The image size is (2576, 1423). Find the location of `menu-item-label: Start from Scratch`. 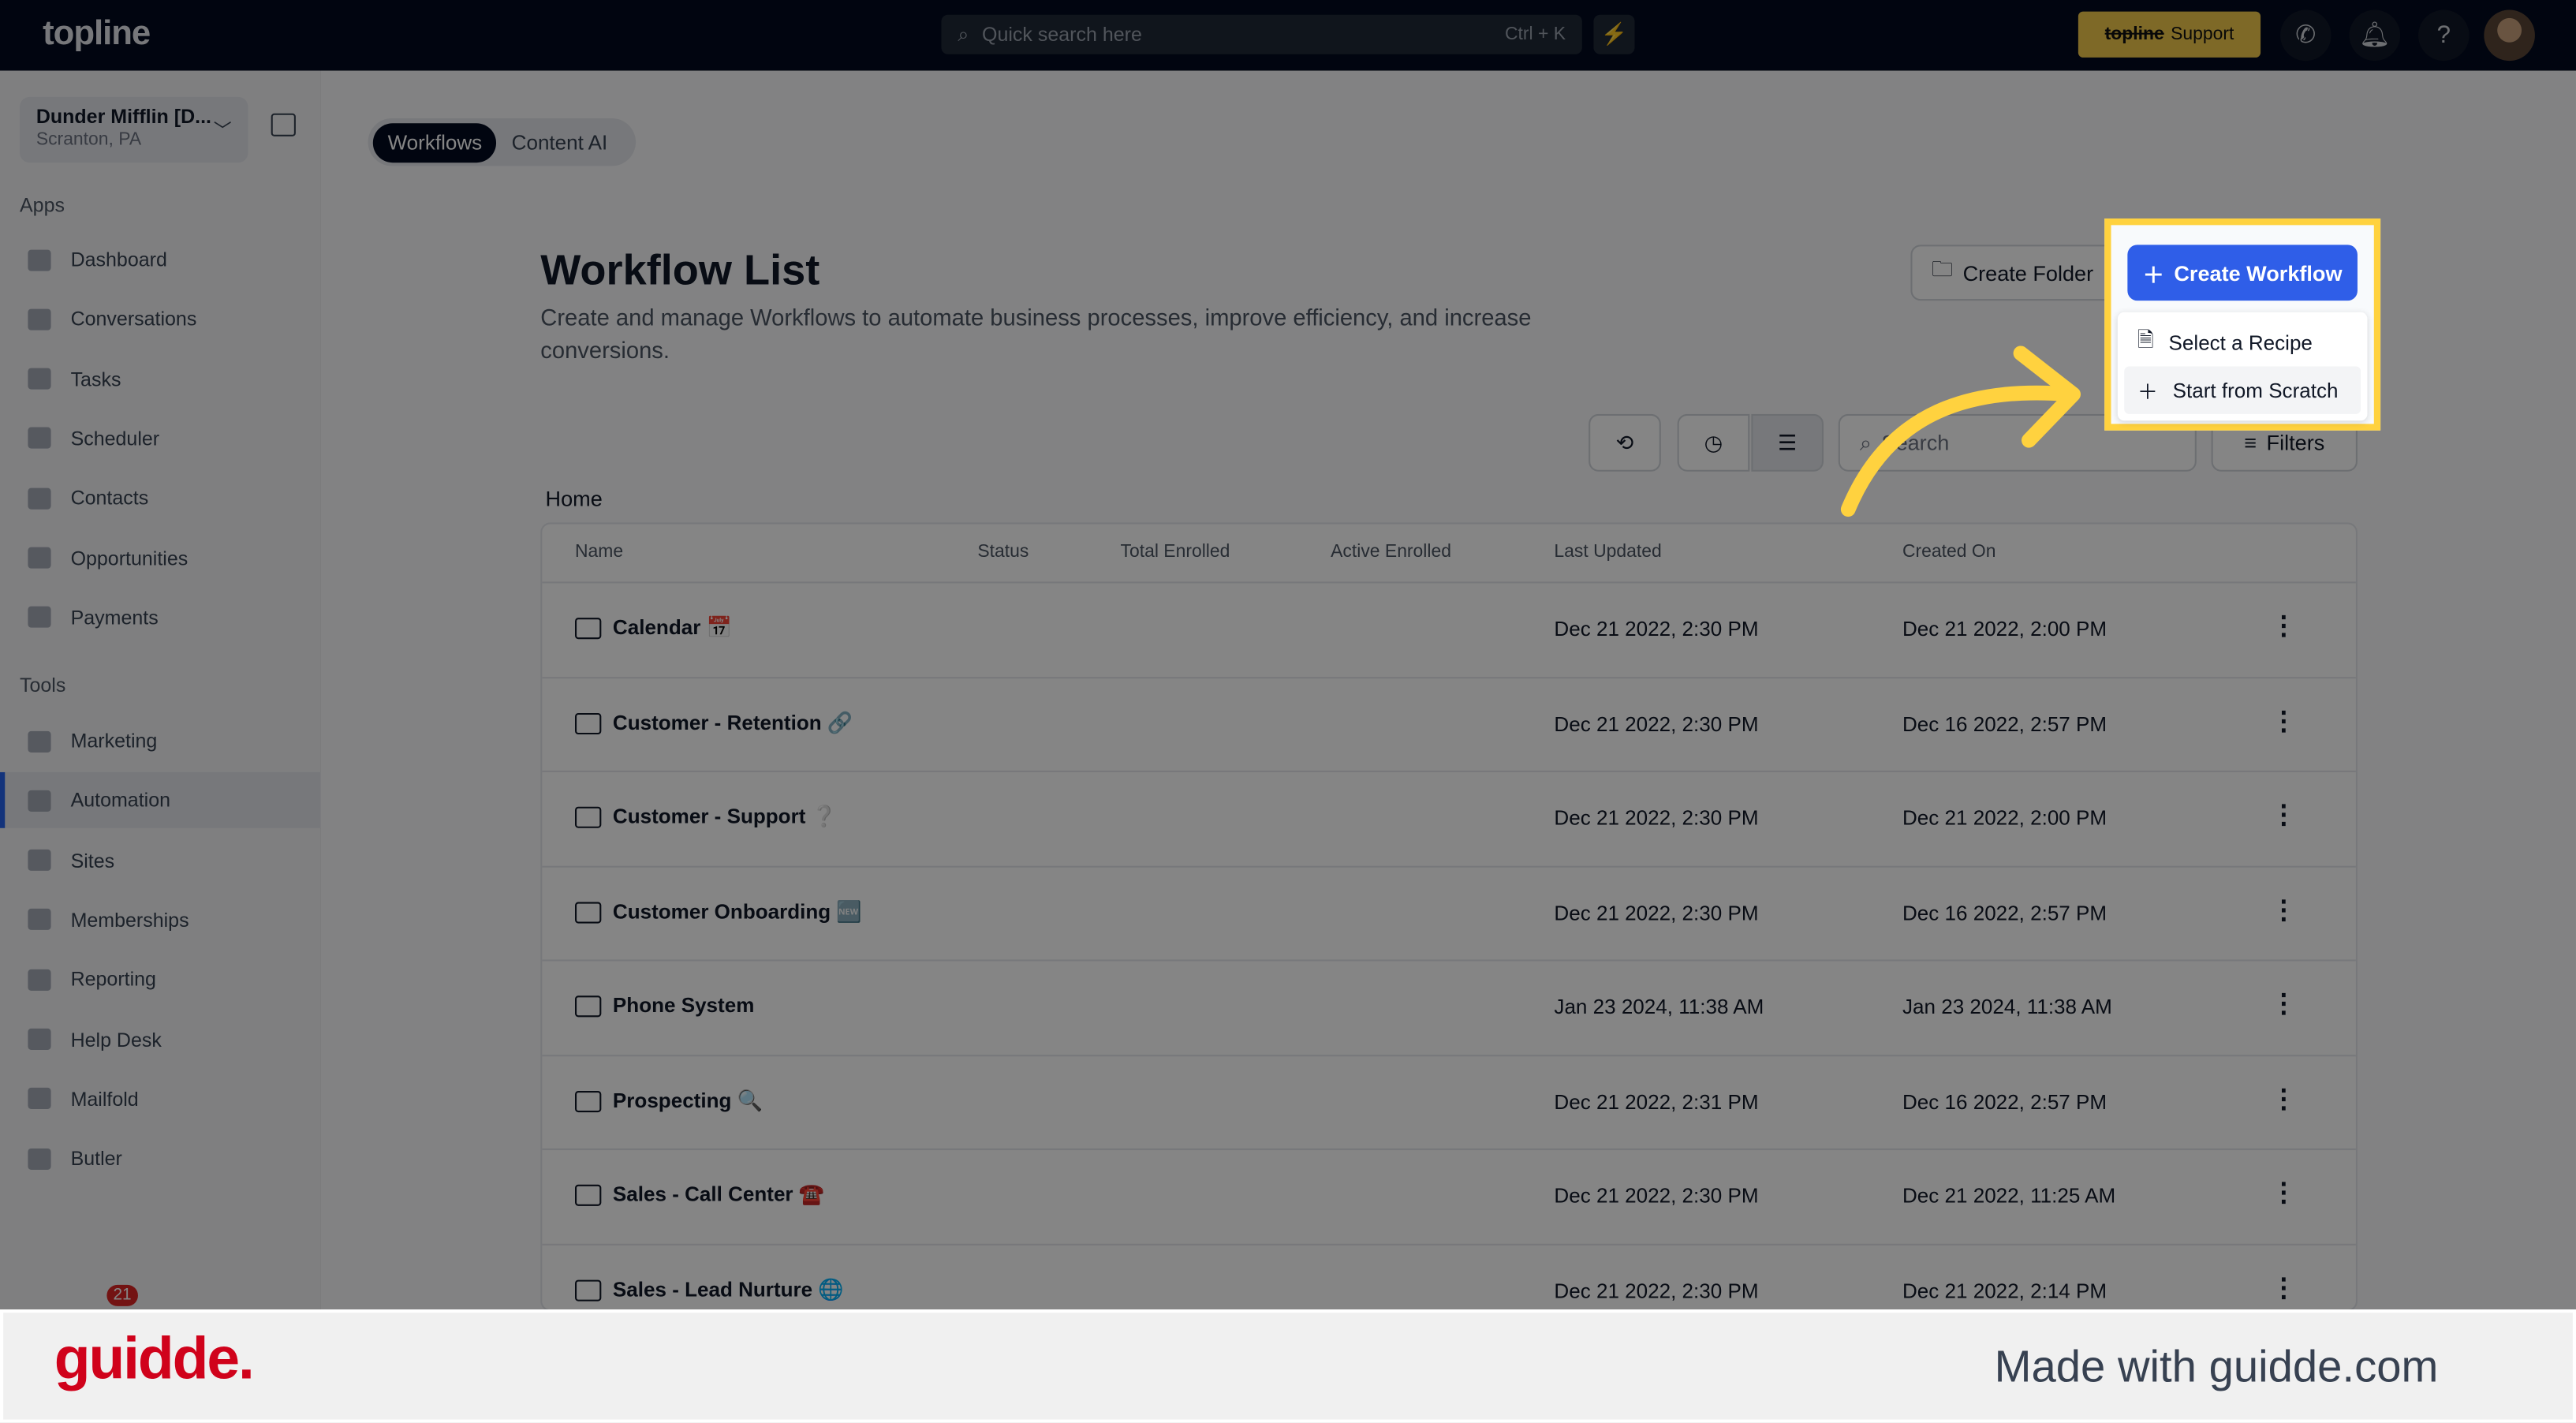

menu-item-label: Start from Scratch is located at coordinates (2255, 391).